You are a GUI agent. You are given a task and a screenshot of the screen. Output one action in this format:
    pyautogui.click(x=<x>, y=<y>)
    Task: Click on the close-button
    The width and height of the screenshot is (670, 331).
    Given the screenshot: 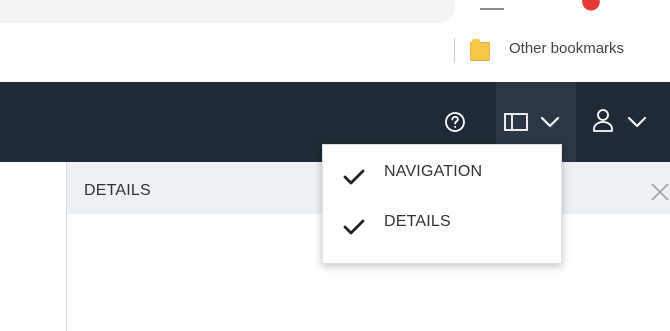 What is the action you would take?
    pyautogui.click(x=660, y=192)
    